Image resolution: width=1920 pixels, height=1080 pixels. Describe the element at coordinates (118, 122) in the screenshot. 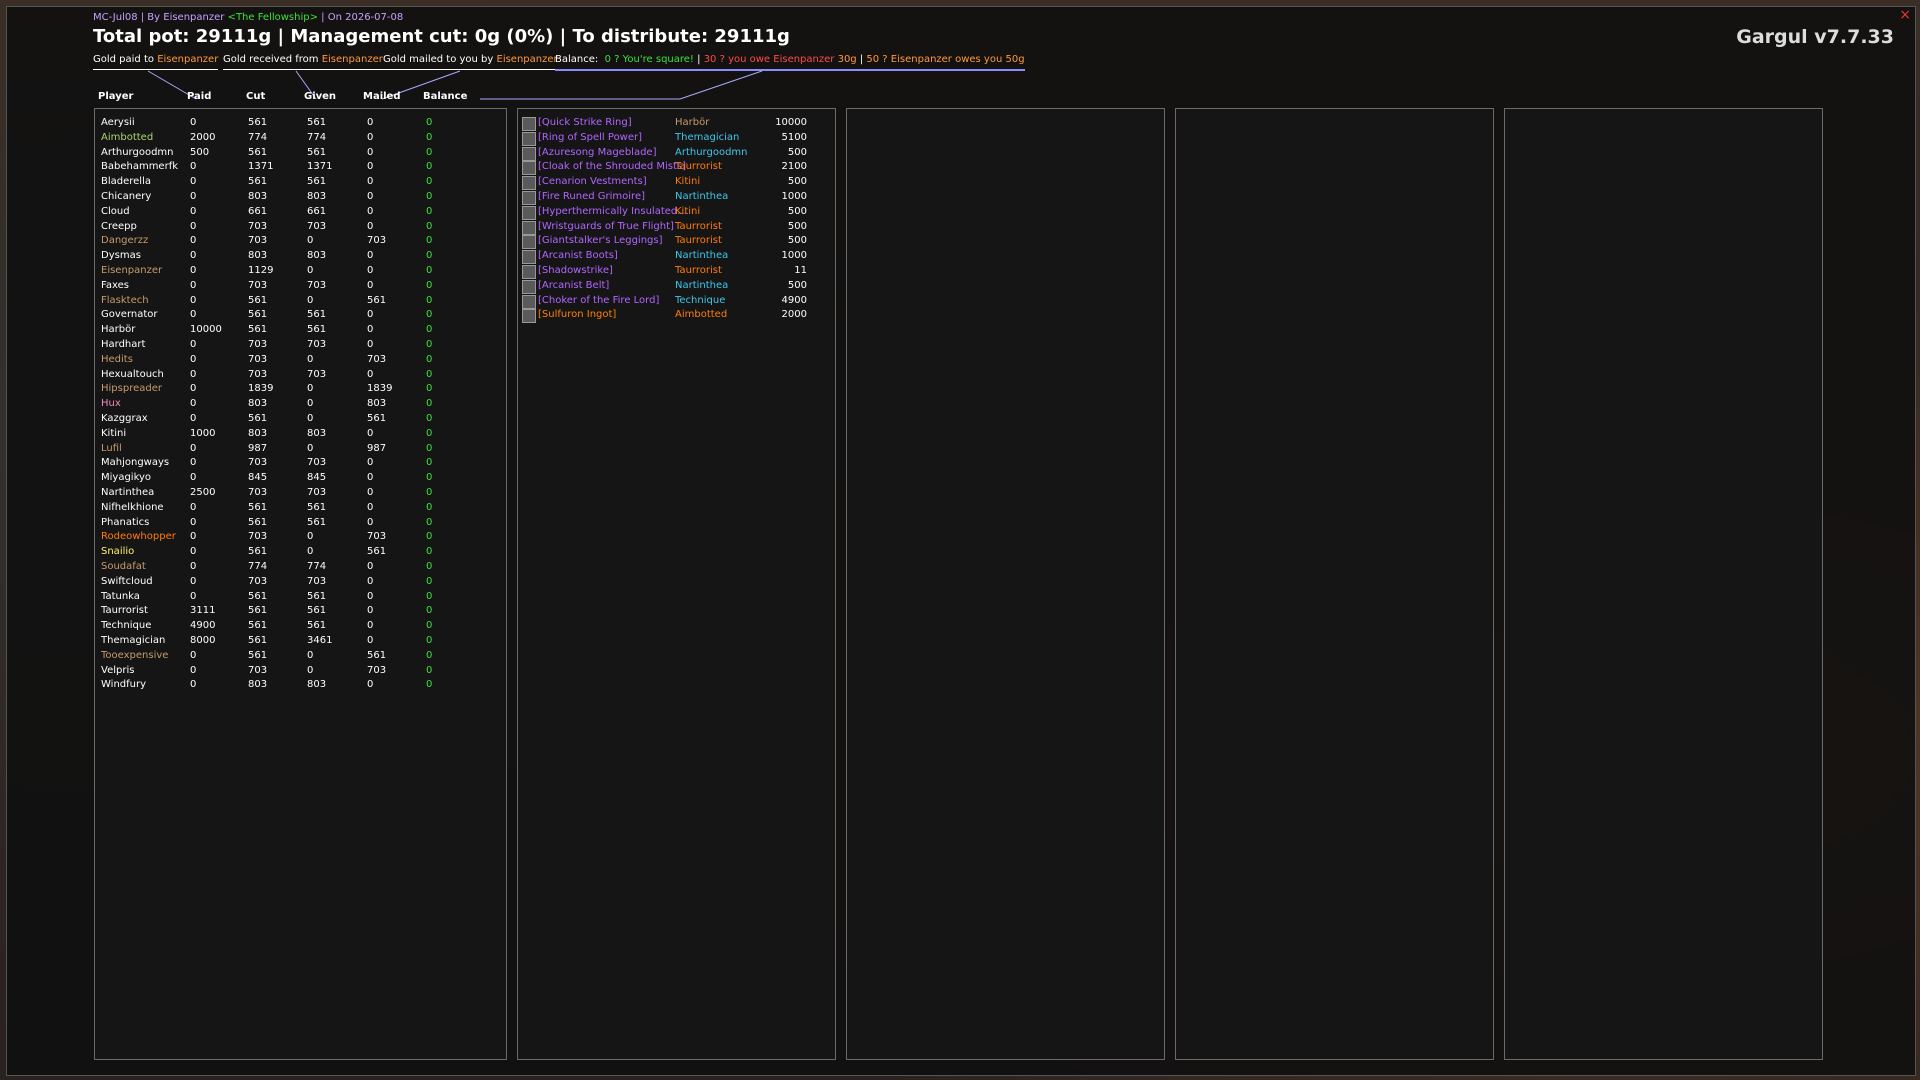

I see `player-name: Aerysii` at that location.